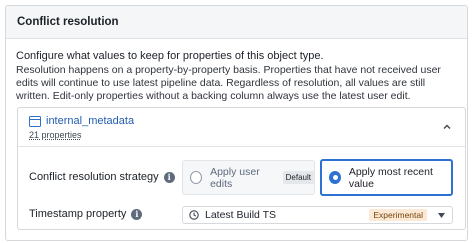 This screenshot has height=243, width=474. What do you see at coordinates (298, 177) in the screenshot?
I see `default-tag: Default` at bounding box center [298, 177].